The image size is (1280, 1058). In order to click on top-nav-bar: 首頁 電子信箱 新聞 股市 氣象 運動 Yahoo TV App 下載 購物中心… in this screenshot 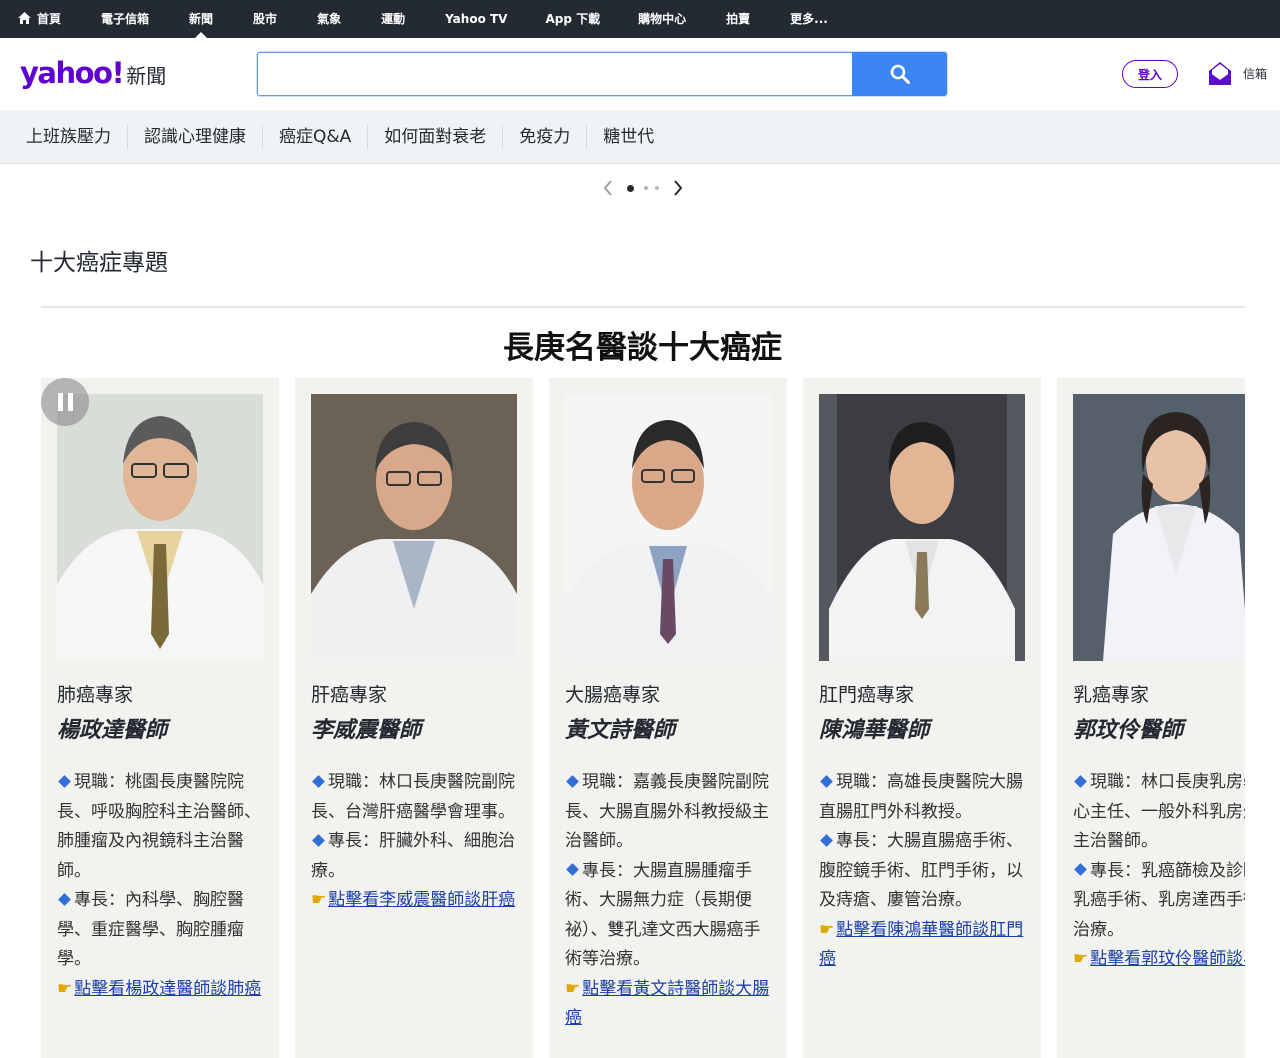, I will do `click(640, 19)`.